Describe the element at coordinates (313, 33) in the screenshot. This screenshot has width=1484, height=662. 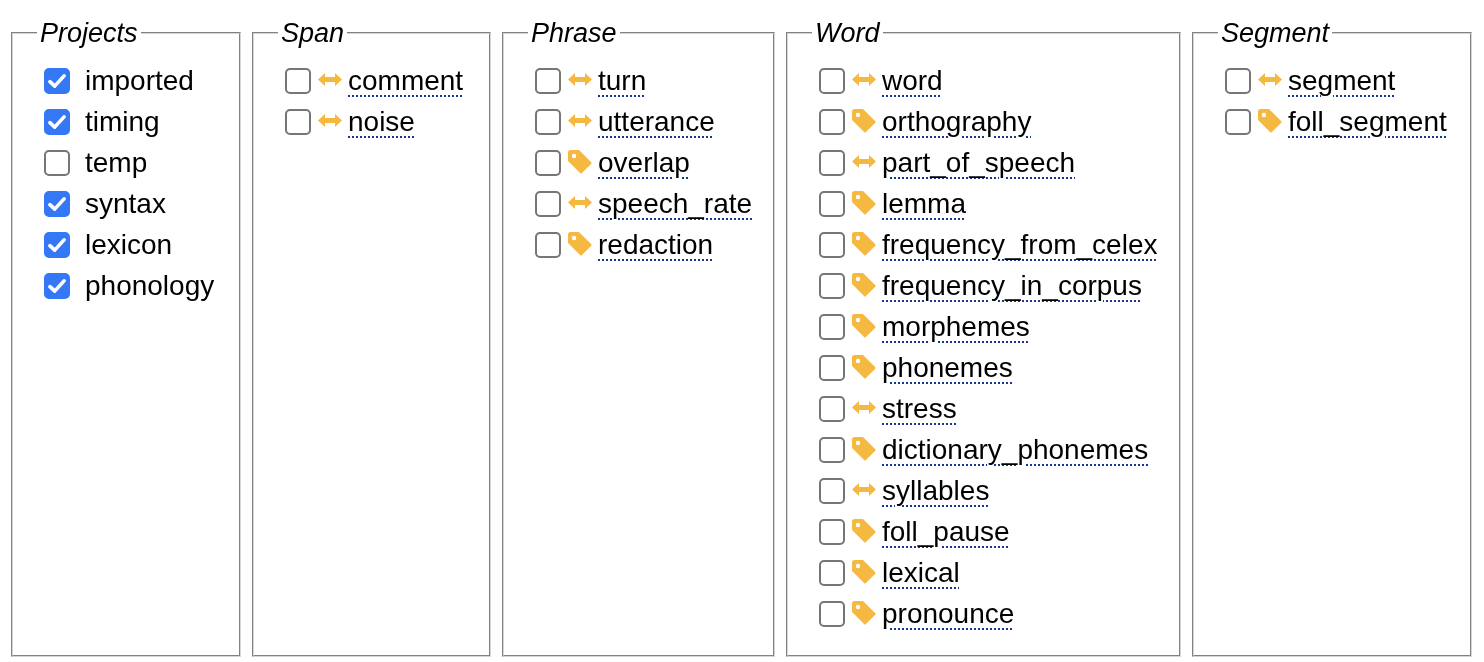
I see `panel-title: Span` at that location.